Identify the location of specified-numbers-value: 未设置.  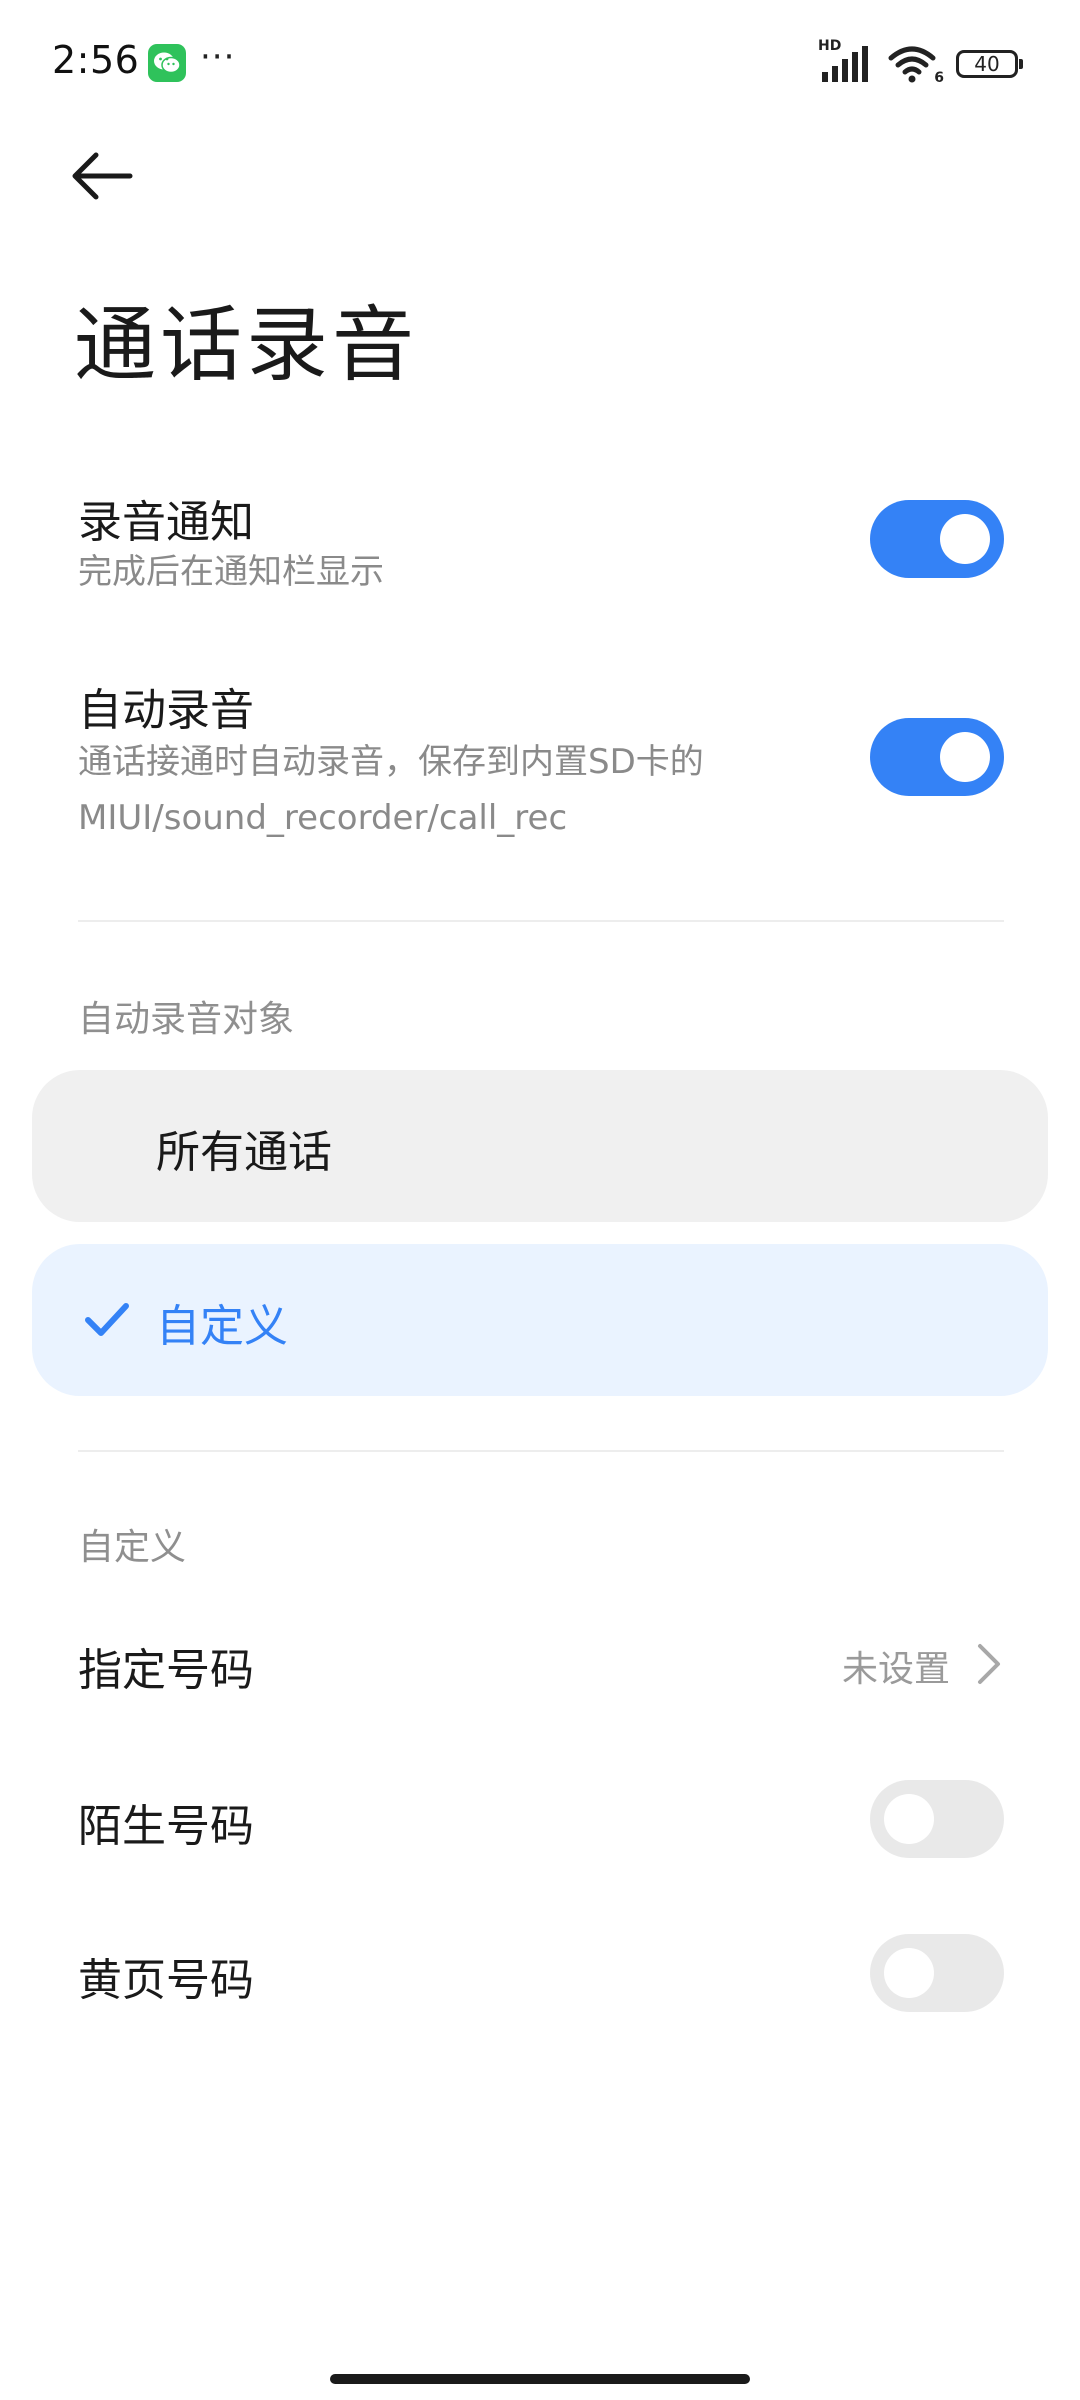
(895, 1669).